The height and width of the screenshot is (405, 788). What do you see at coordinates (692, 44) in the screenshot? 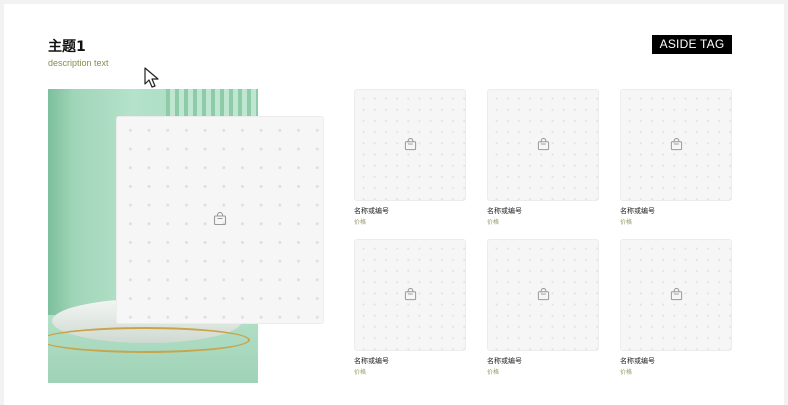
I see `aside-tag-button: ASIDE TAG` at bounding box center [692, 44].